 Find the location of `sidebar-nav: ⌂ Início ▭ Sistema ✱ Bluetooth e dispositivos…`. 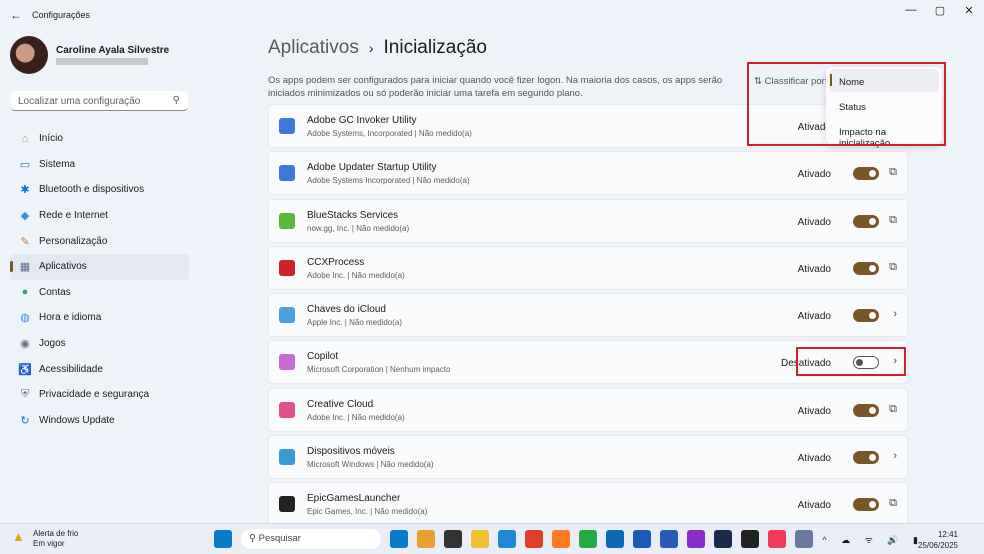

sidebar-nav: ⌂ Início ▭ Sistema ✱ Bluetooth e dispositivos… is located at coordinates (99, 279).